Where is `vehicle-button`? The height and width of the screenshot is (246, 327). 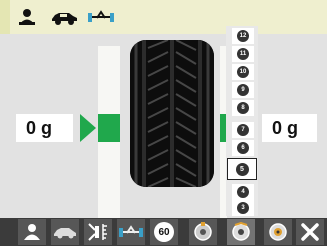 vehicle-button is located at coordinates (65, 232).